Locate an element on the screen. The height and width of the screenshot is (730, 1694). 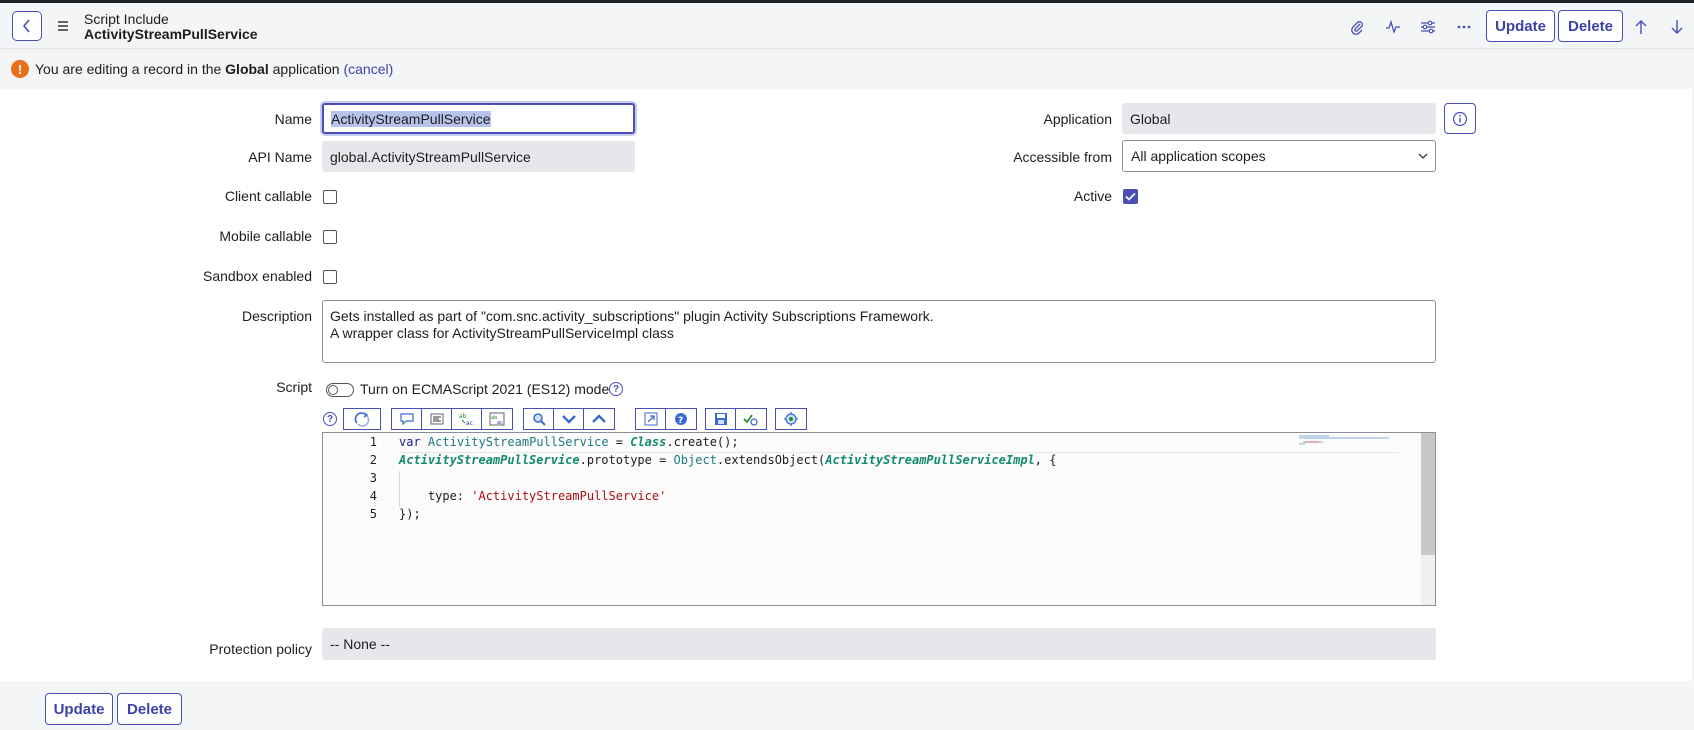
hamburger-menu-icon is located at coordinates (63, 26).